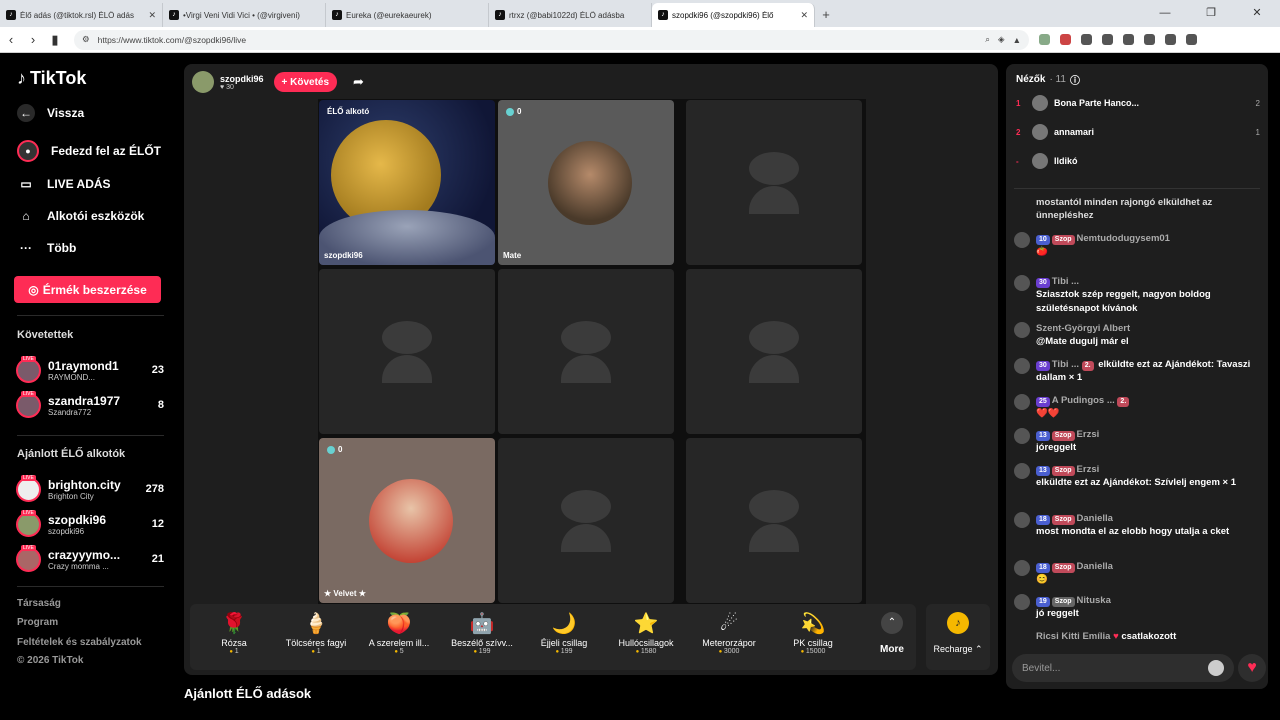  Describe the element at coordinates (1170, 39) in the screenshot. I see `profile-icon` at that location.